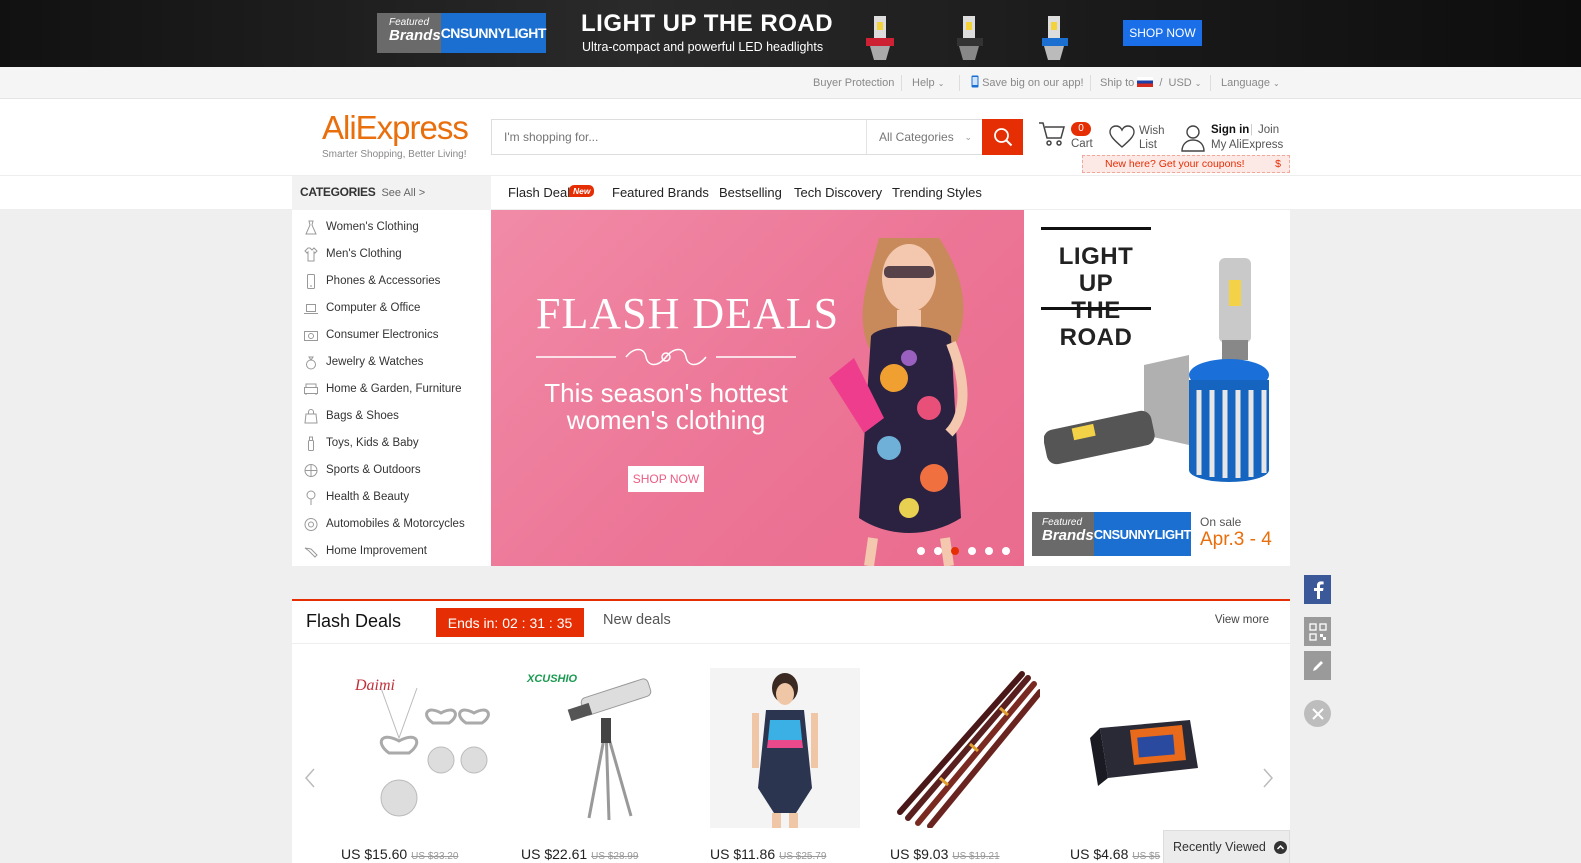 The width and height of the screenshot is (1581, 863). Describe the element at coordinates (382, 335) in the screenshot. I see `category-label: Consumer Electronics` at that location.